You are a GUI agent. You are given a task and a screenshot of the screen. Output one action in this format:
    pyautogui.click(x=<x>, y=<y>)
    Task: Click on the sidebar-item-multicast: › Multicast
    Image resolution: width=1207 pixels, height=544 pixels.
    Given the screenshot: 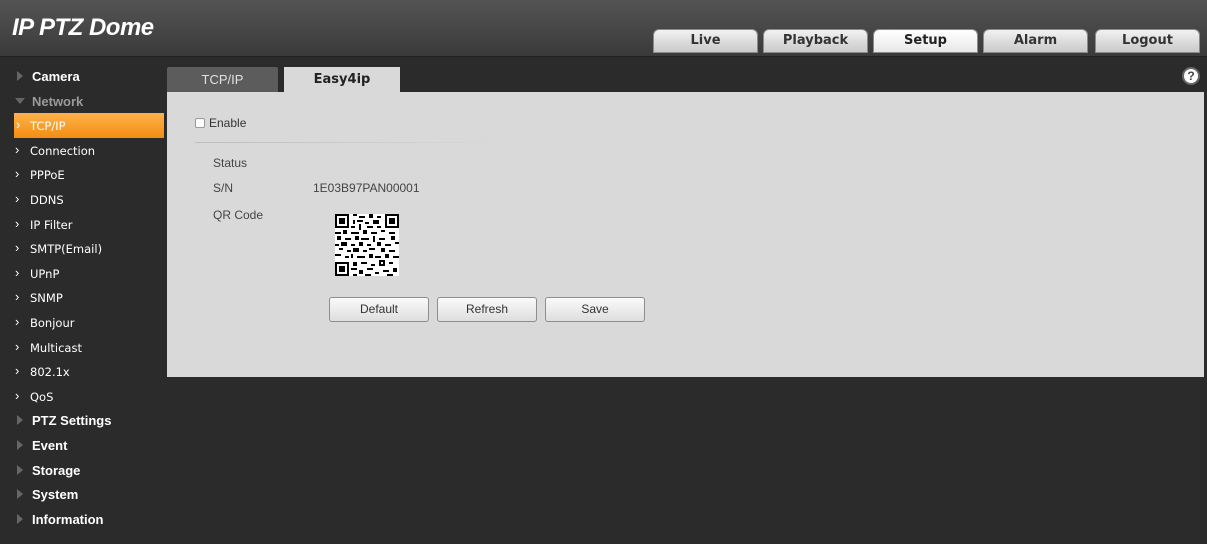 What is the action you would take?
    pyautogui.click(x=82, y=347)
    